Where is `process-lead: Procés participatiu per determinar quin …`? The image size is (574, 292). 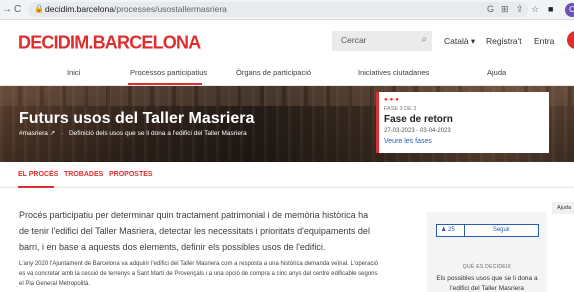
process-lead: Procés participatiu per determinar quin … is located at coordinates (194, 231).